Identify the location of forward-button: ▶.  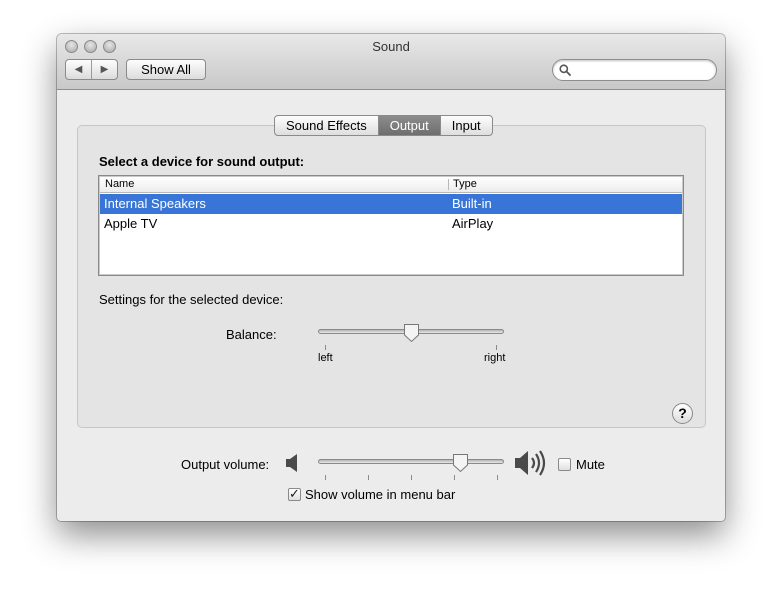
(104, 69).